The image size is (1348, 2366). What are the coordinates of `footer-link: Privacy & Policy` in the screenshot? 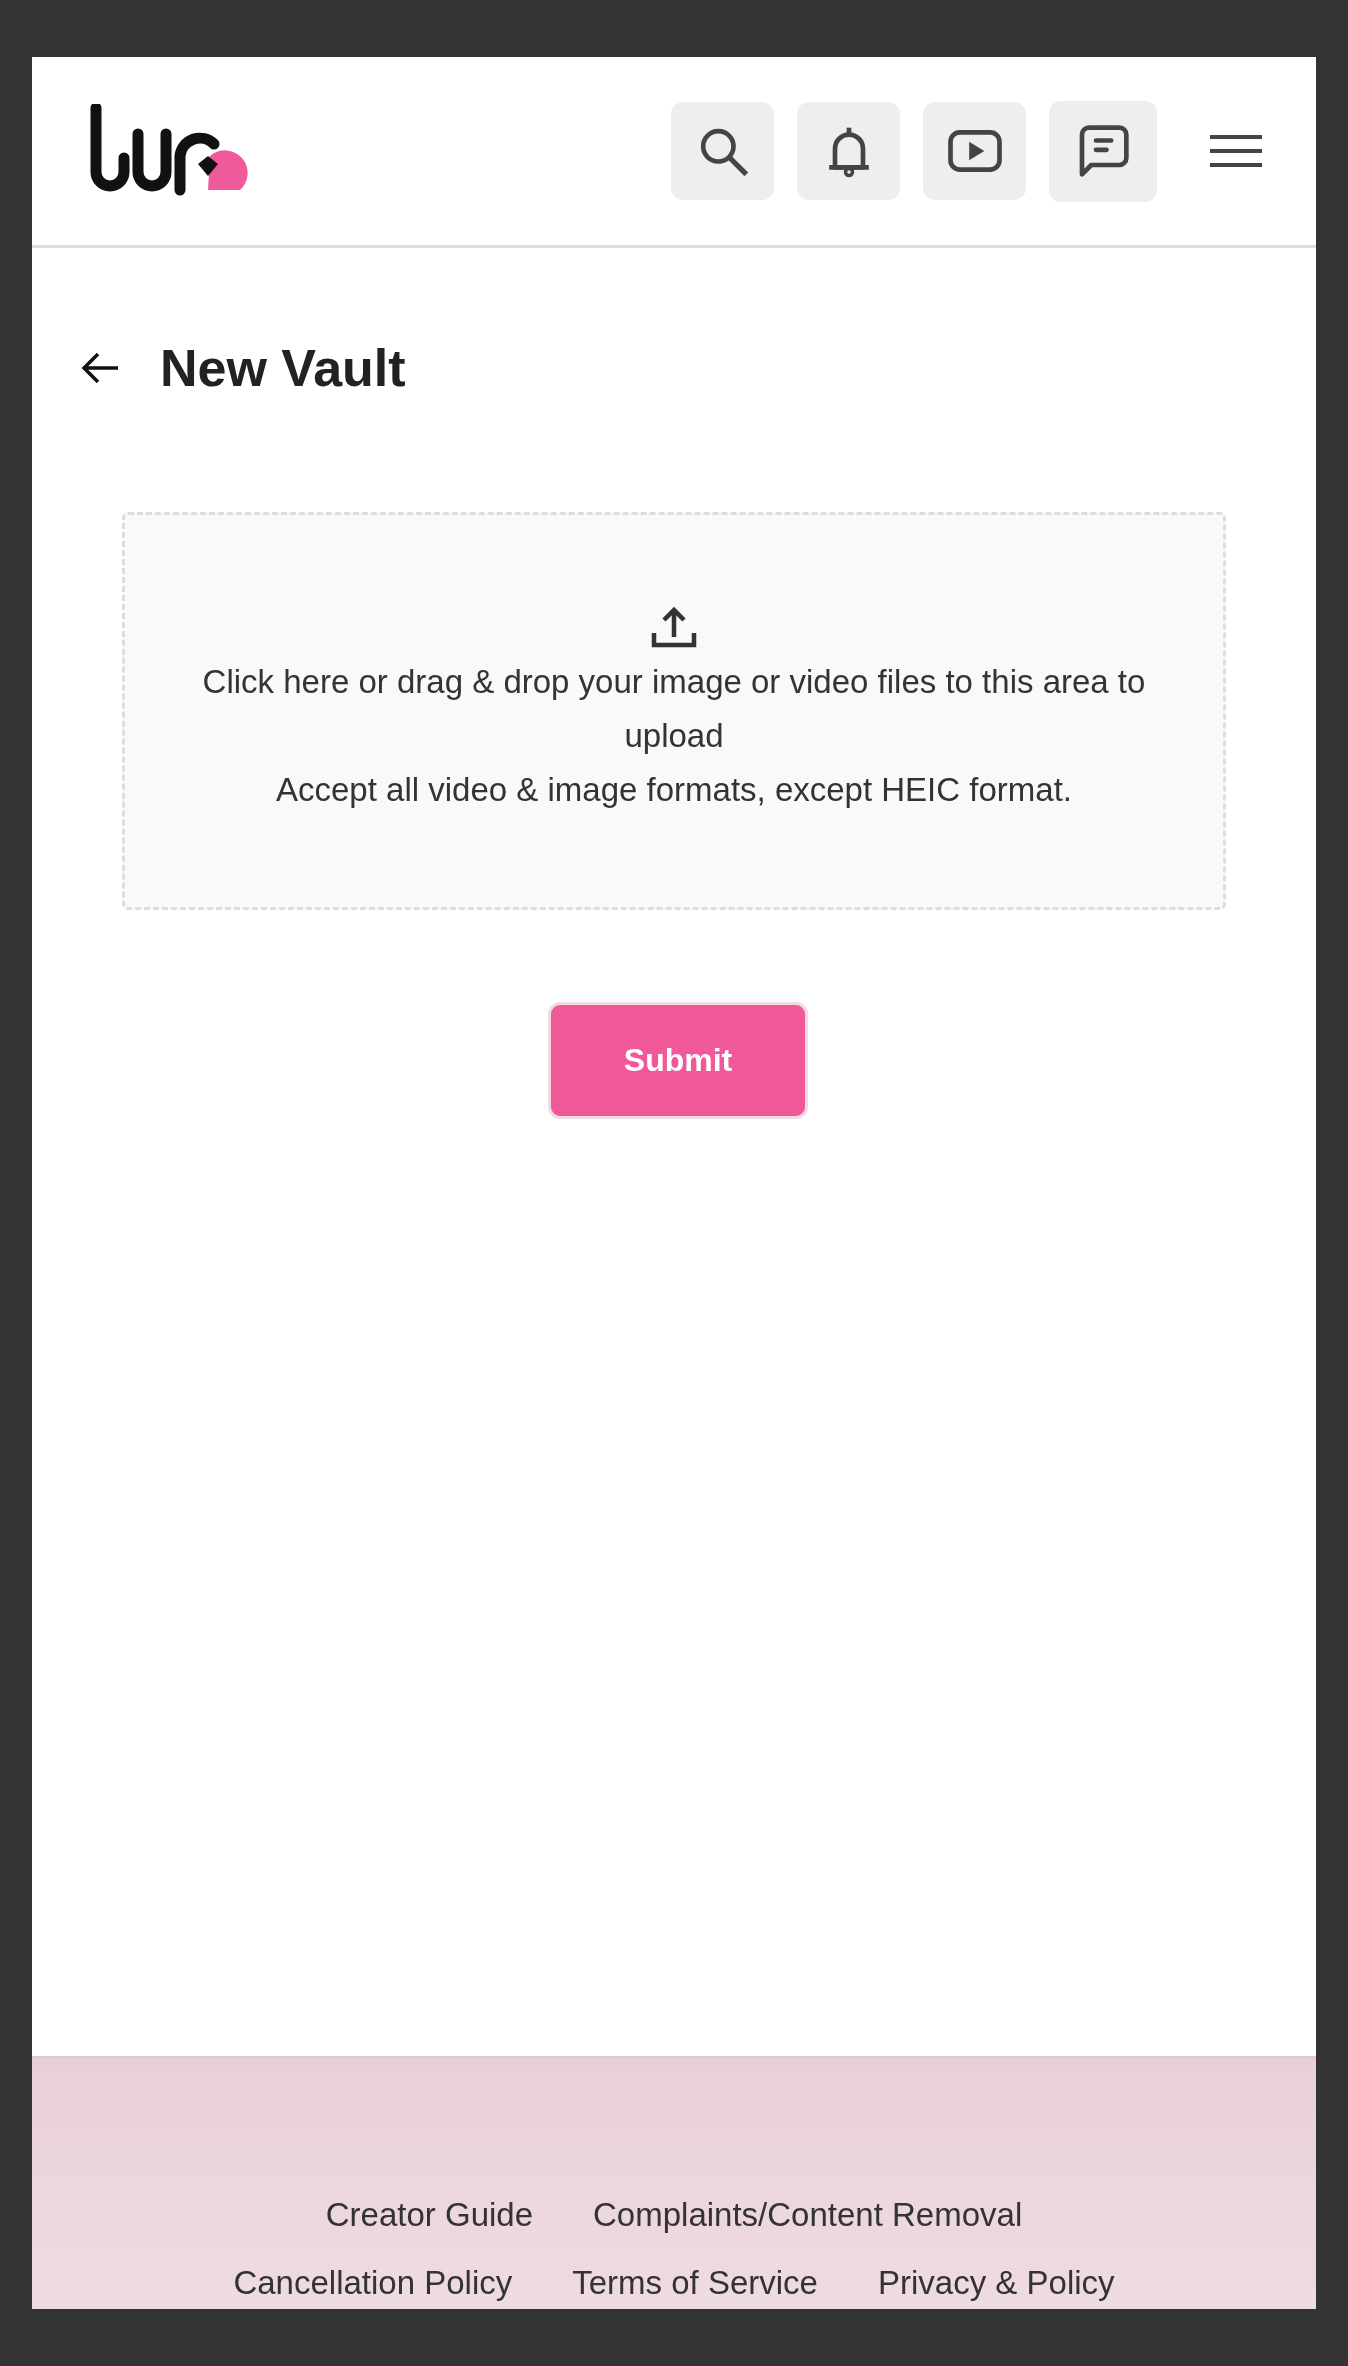 It's located at (996, 2283).